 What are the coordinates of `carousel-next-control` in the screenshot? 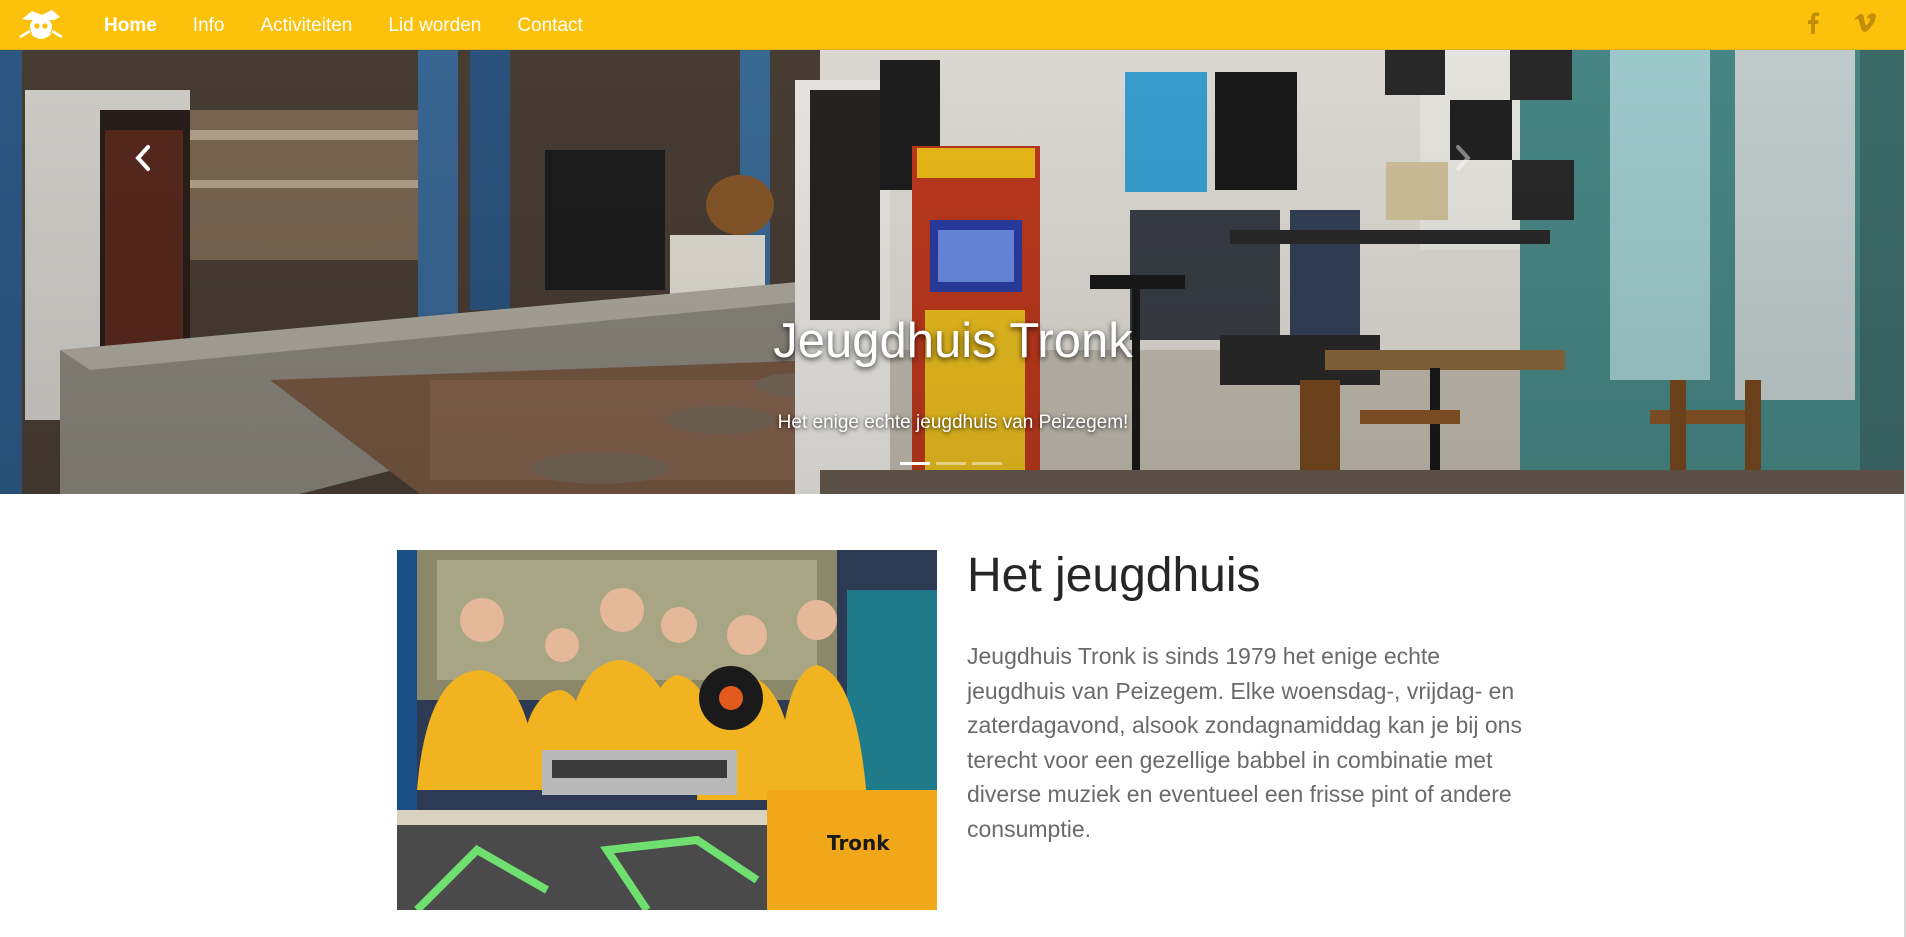 It's located at (1463, 158).